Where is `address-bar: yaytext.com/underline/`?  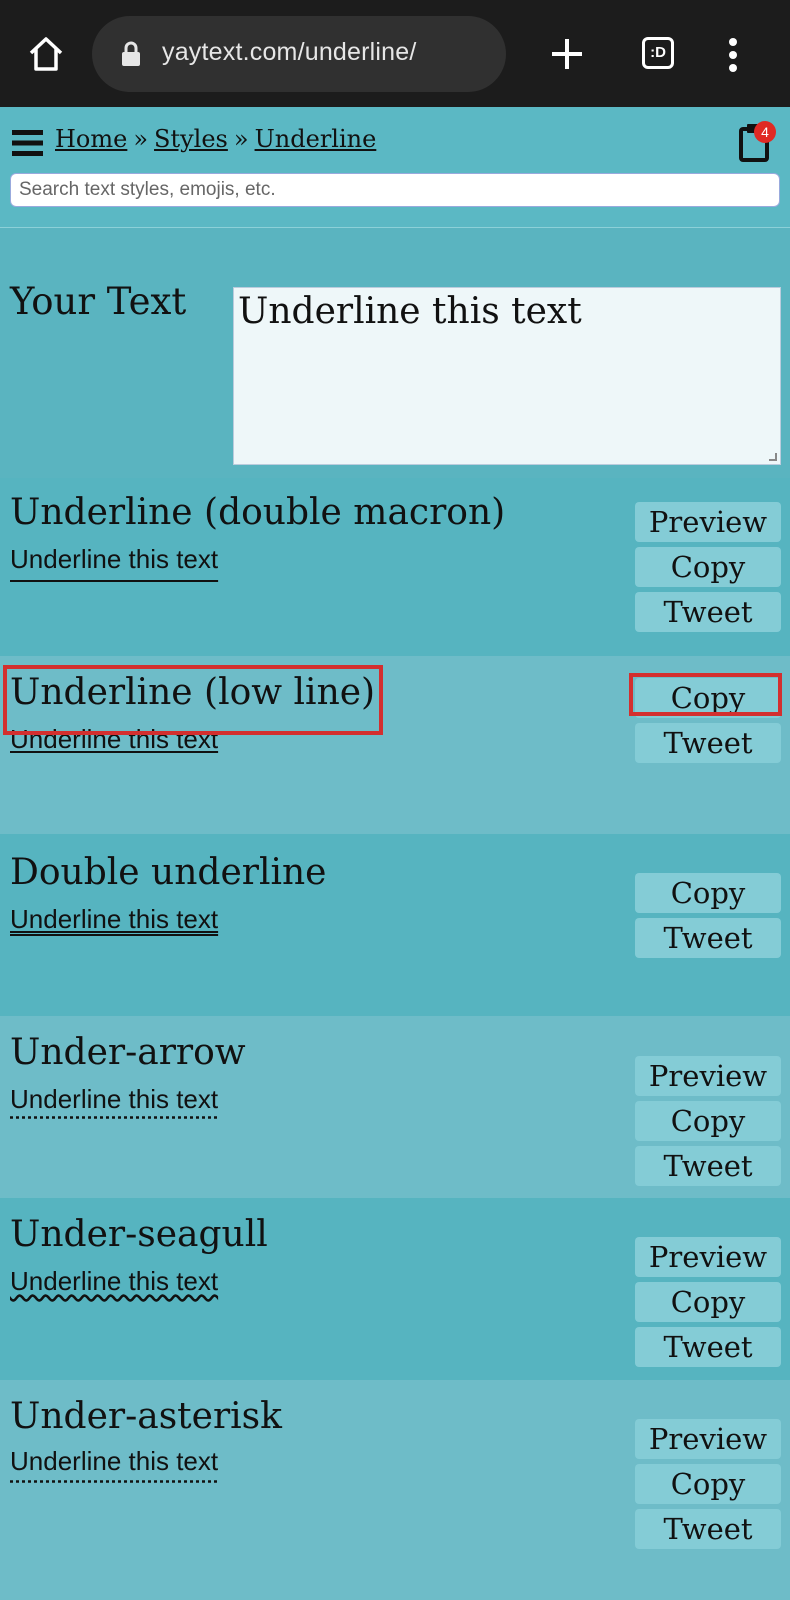 address-bar: yaytext.com/underline/ is located at coordinates (299, 54).